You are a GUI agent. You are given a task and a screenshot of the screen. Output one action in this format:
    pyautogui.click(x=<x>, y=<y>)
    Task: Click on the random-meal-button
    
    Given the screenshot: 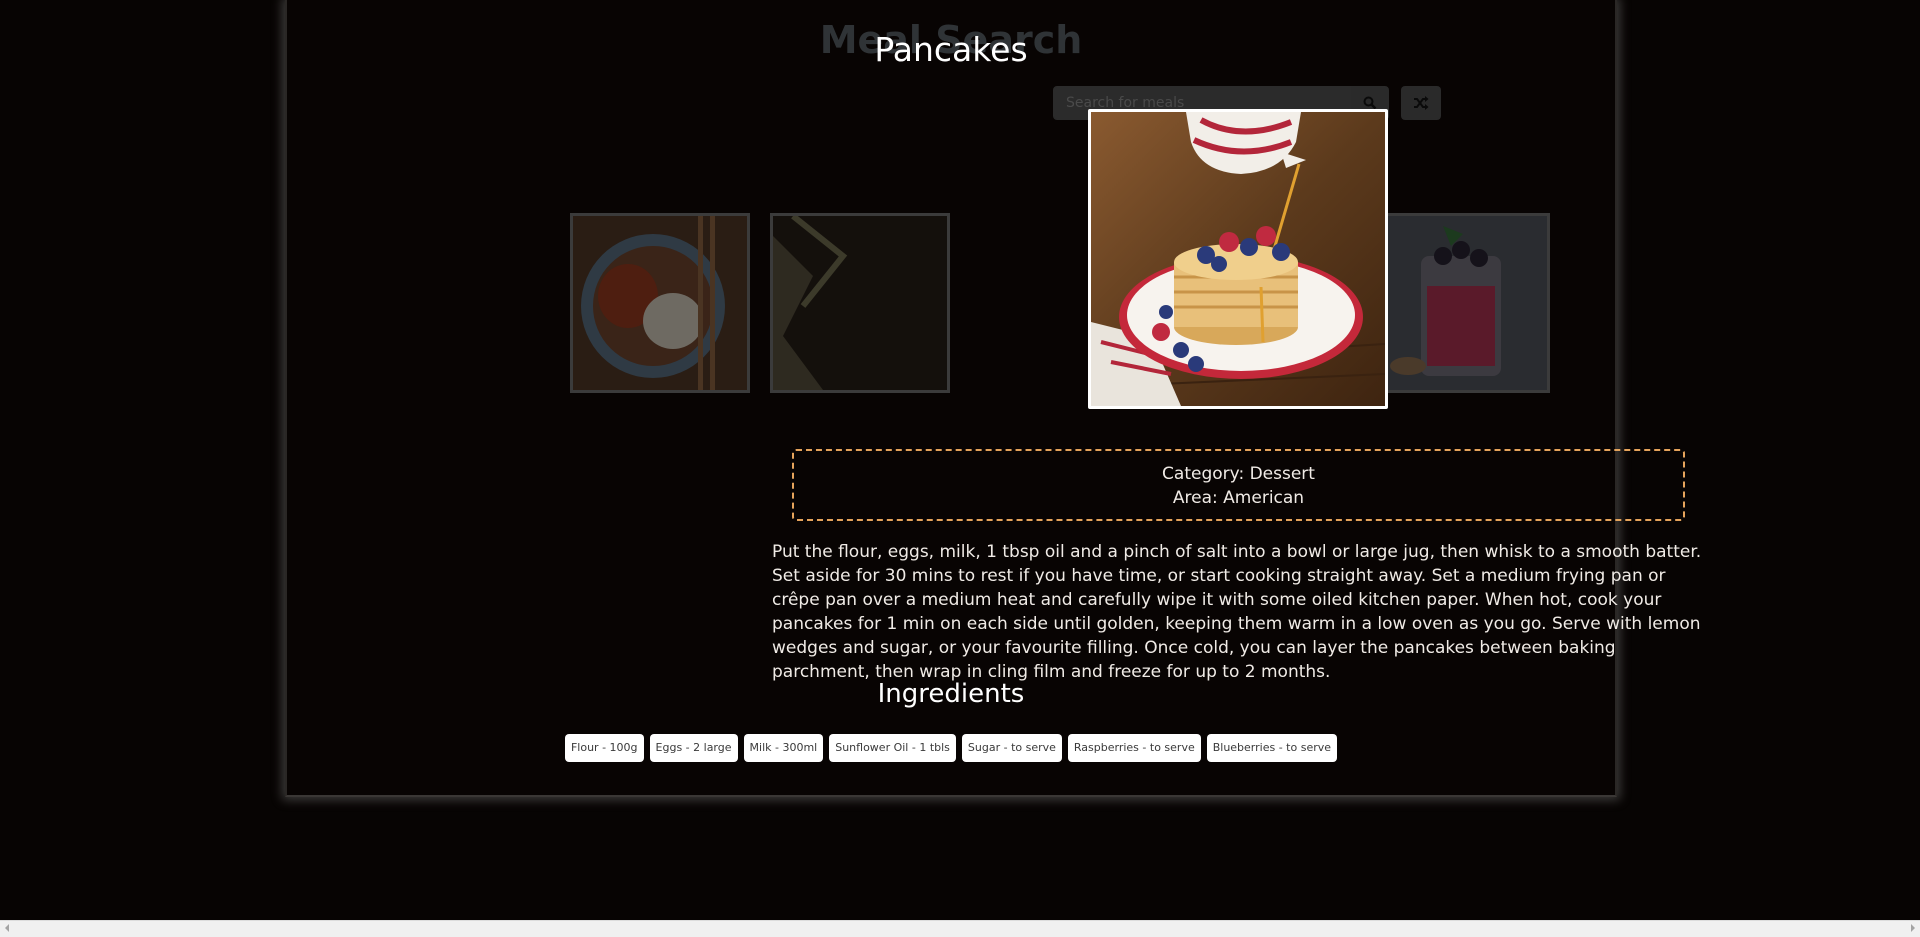 What is the action you would take?
    pyautogui.click(x=1421, y=103)
    